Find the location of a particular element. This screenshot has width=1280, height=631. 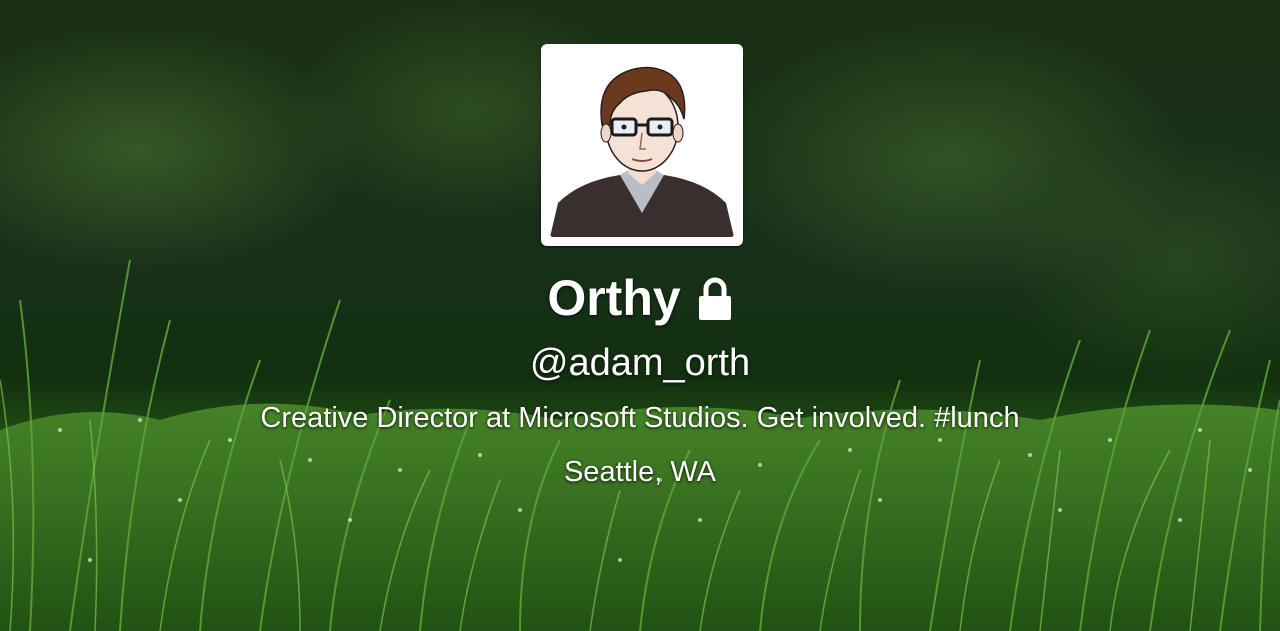

profile-avatar is located at coordinates (642, 145).